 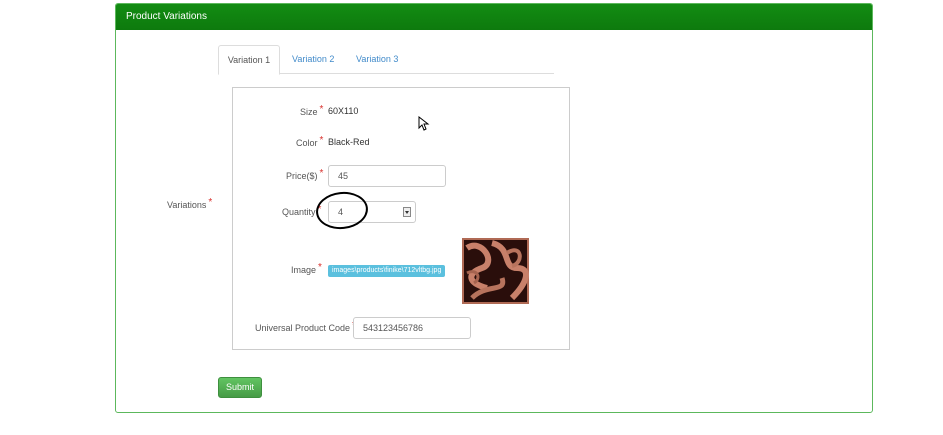 What do you see at coordinates (240, 387) in the screenshot?
I see `submit-button: Submit` at bounding box center [240, 387].